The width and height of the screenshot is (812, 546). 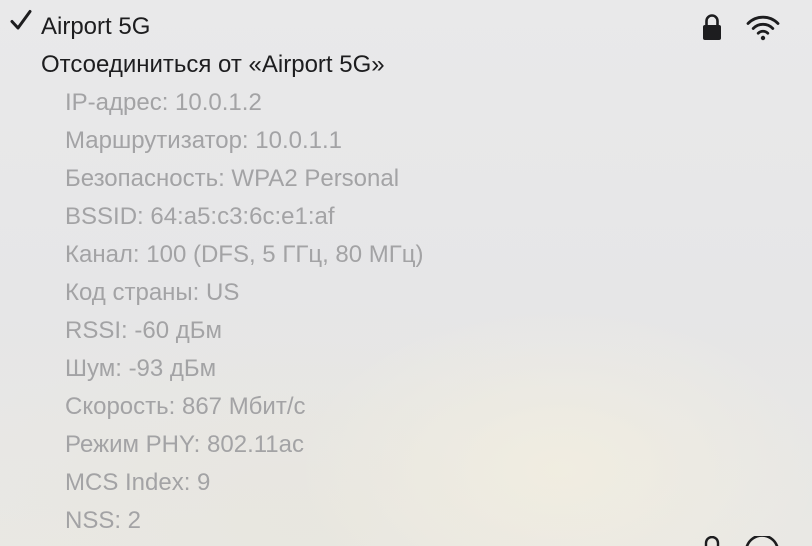 I want to click on detail-ip-address: IP-адрес: 10.0.1.2, so click(x=163, y=102).